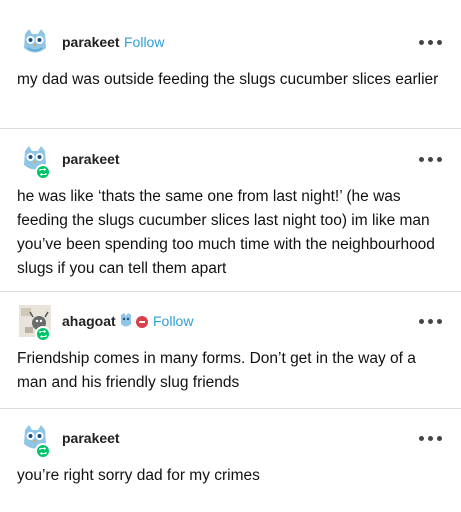  I want to click on blue-badge-icon, so click(126, 323).